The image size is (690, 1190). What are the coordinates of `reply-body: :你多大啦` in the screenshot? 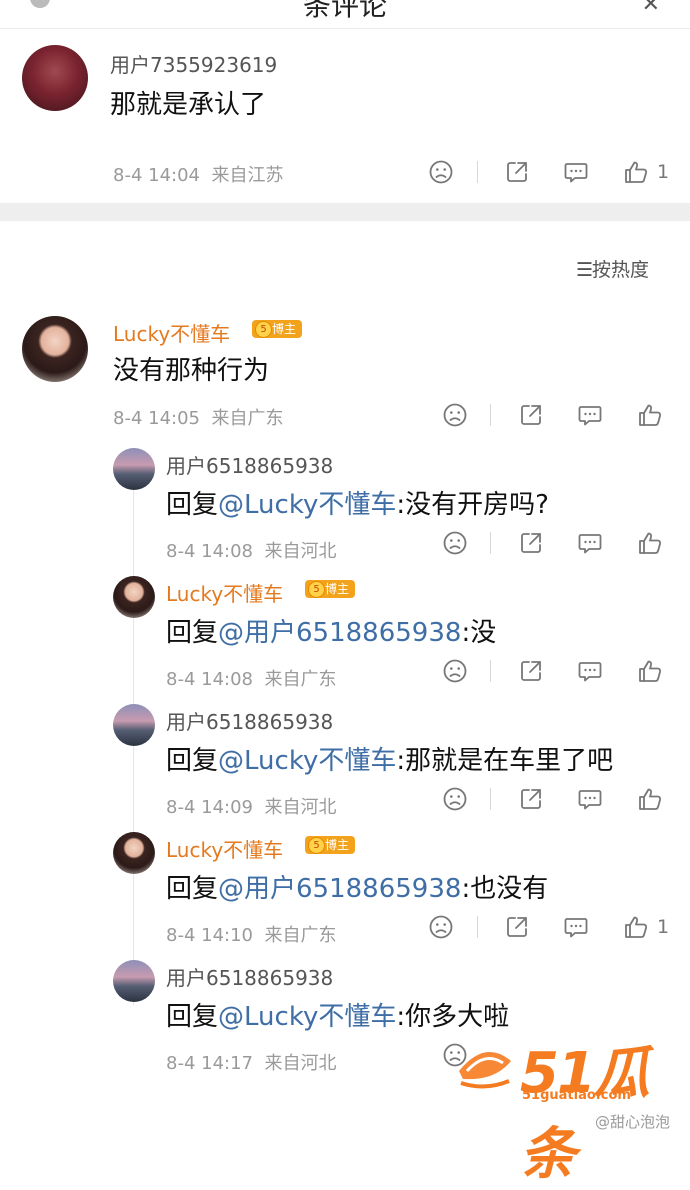 It's located at (453, 1017).